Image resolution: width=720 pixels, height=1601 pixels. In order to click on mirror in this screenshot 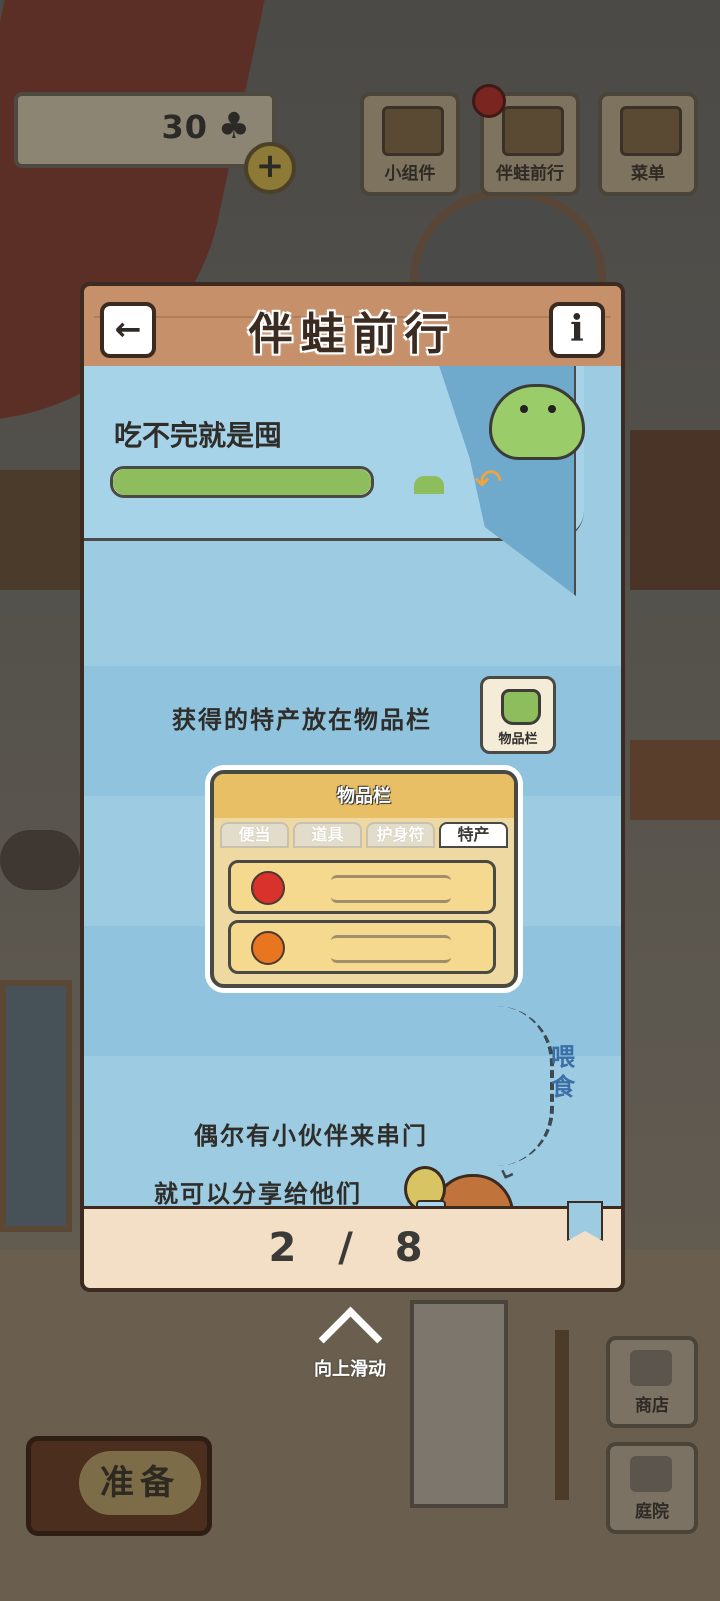, I will do `click(36, 1106)`.